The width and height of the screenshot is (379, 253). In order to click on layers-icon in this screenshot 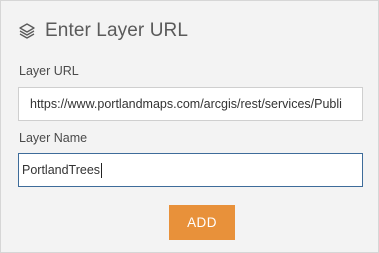, I will do `click(27, 31)`.